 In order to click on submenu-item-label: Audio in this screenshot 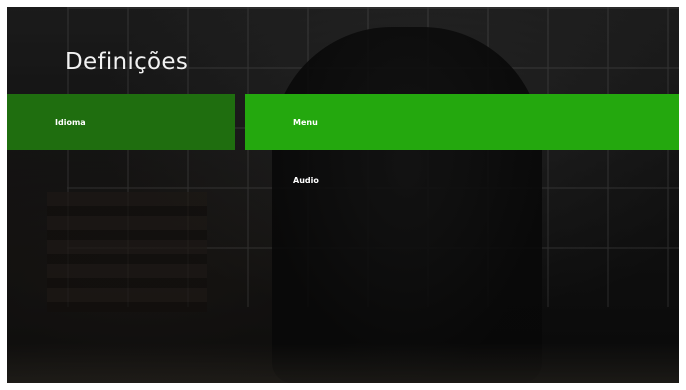, I will do `click(306, 180)`.